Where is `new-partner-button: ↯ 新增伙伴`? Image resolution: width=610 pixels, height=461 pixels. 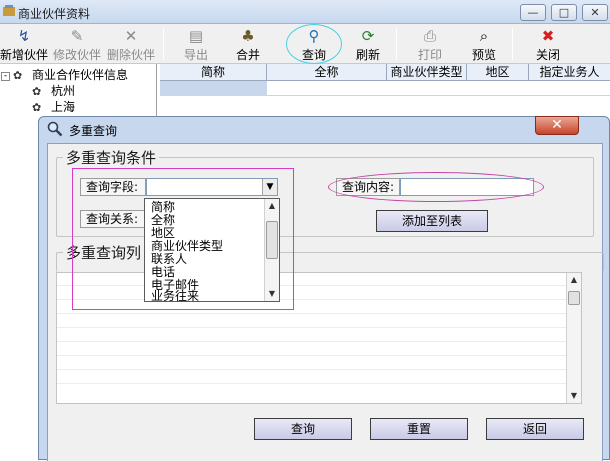
new-partner-button: ↯ 新增伙伴 is located at coordinates (24, 44).